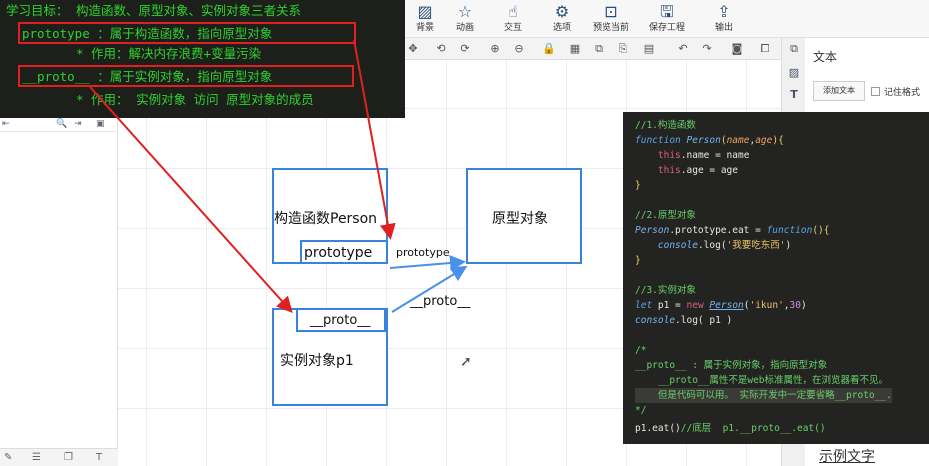  I want to click on left-panel: ⇤ 🔍 ⇥ ▣, so click(59, 292).